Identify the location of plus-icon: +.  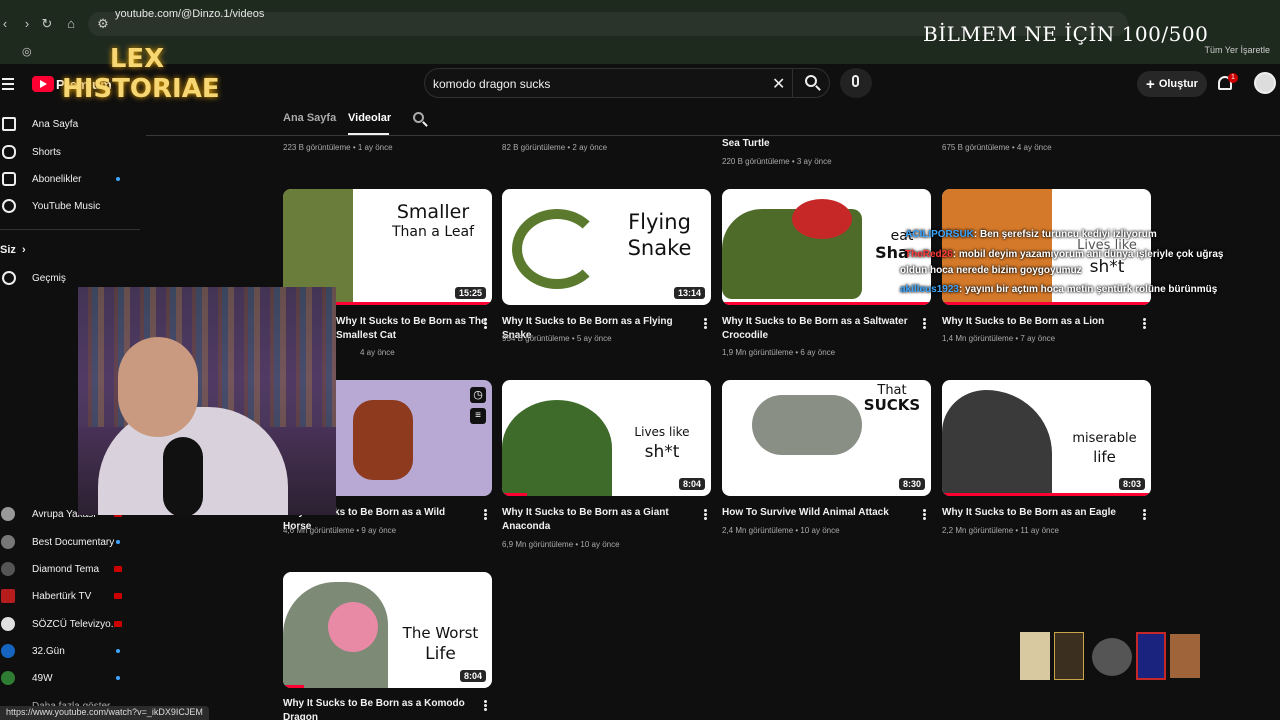
(1150, 84).